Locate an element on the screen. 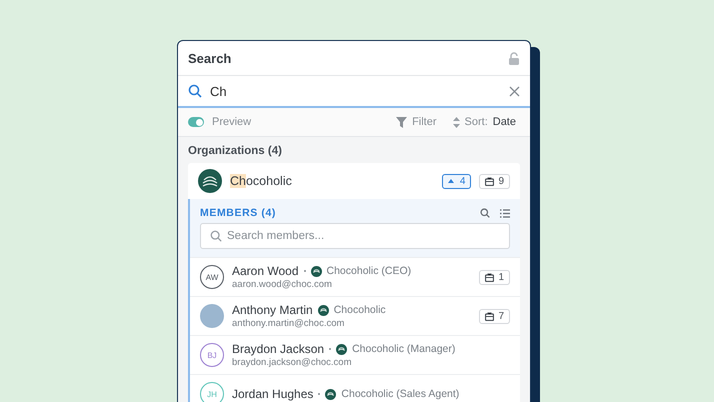  photo-placeholder is located at coordinates (212, 316).